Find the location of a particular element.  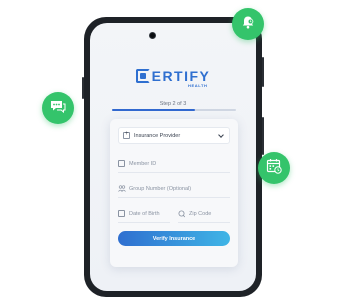

brand-subtitle: HEALTH is located at coordinates (198, 85).